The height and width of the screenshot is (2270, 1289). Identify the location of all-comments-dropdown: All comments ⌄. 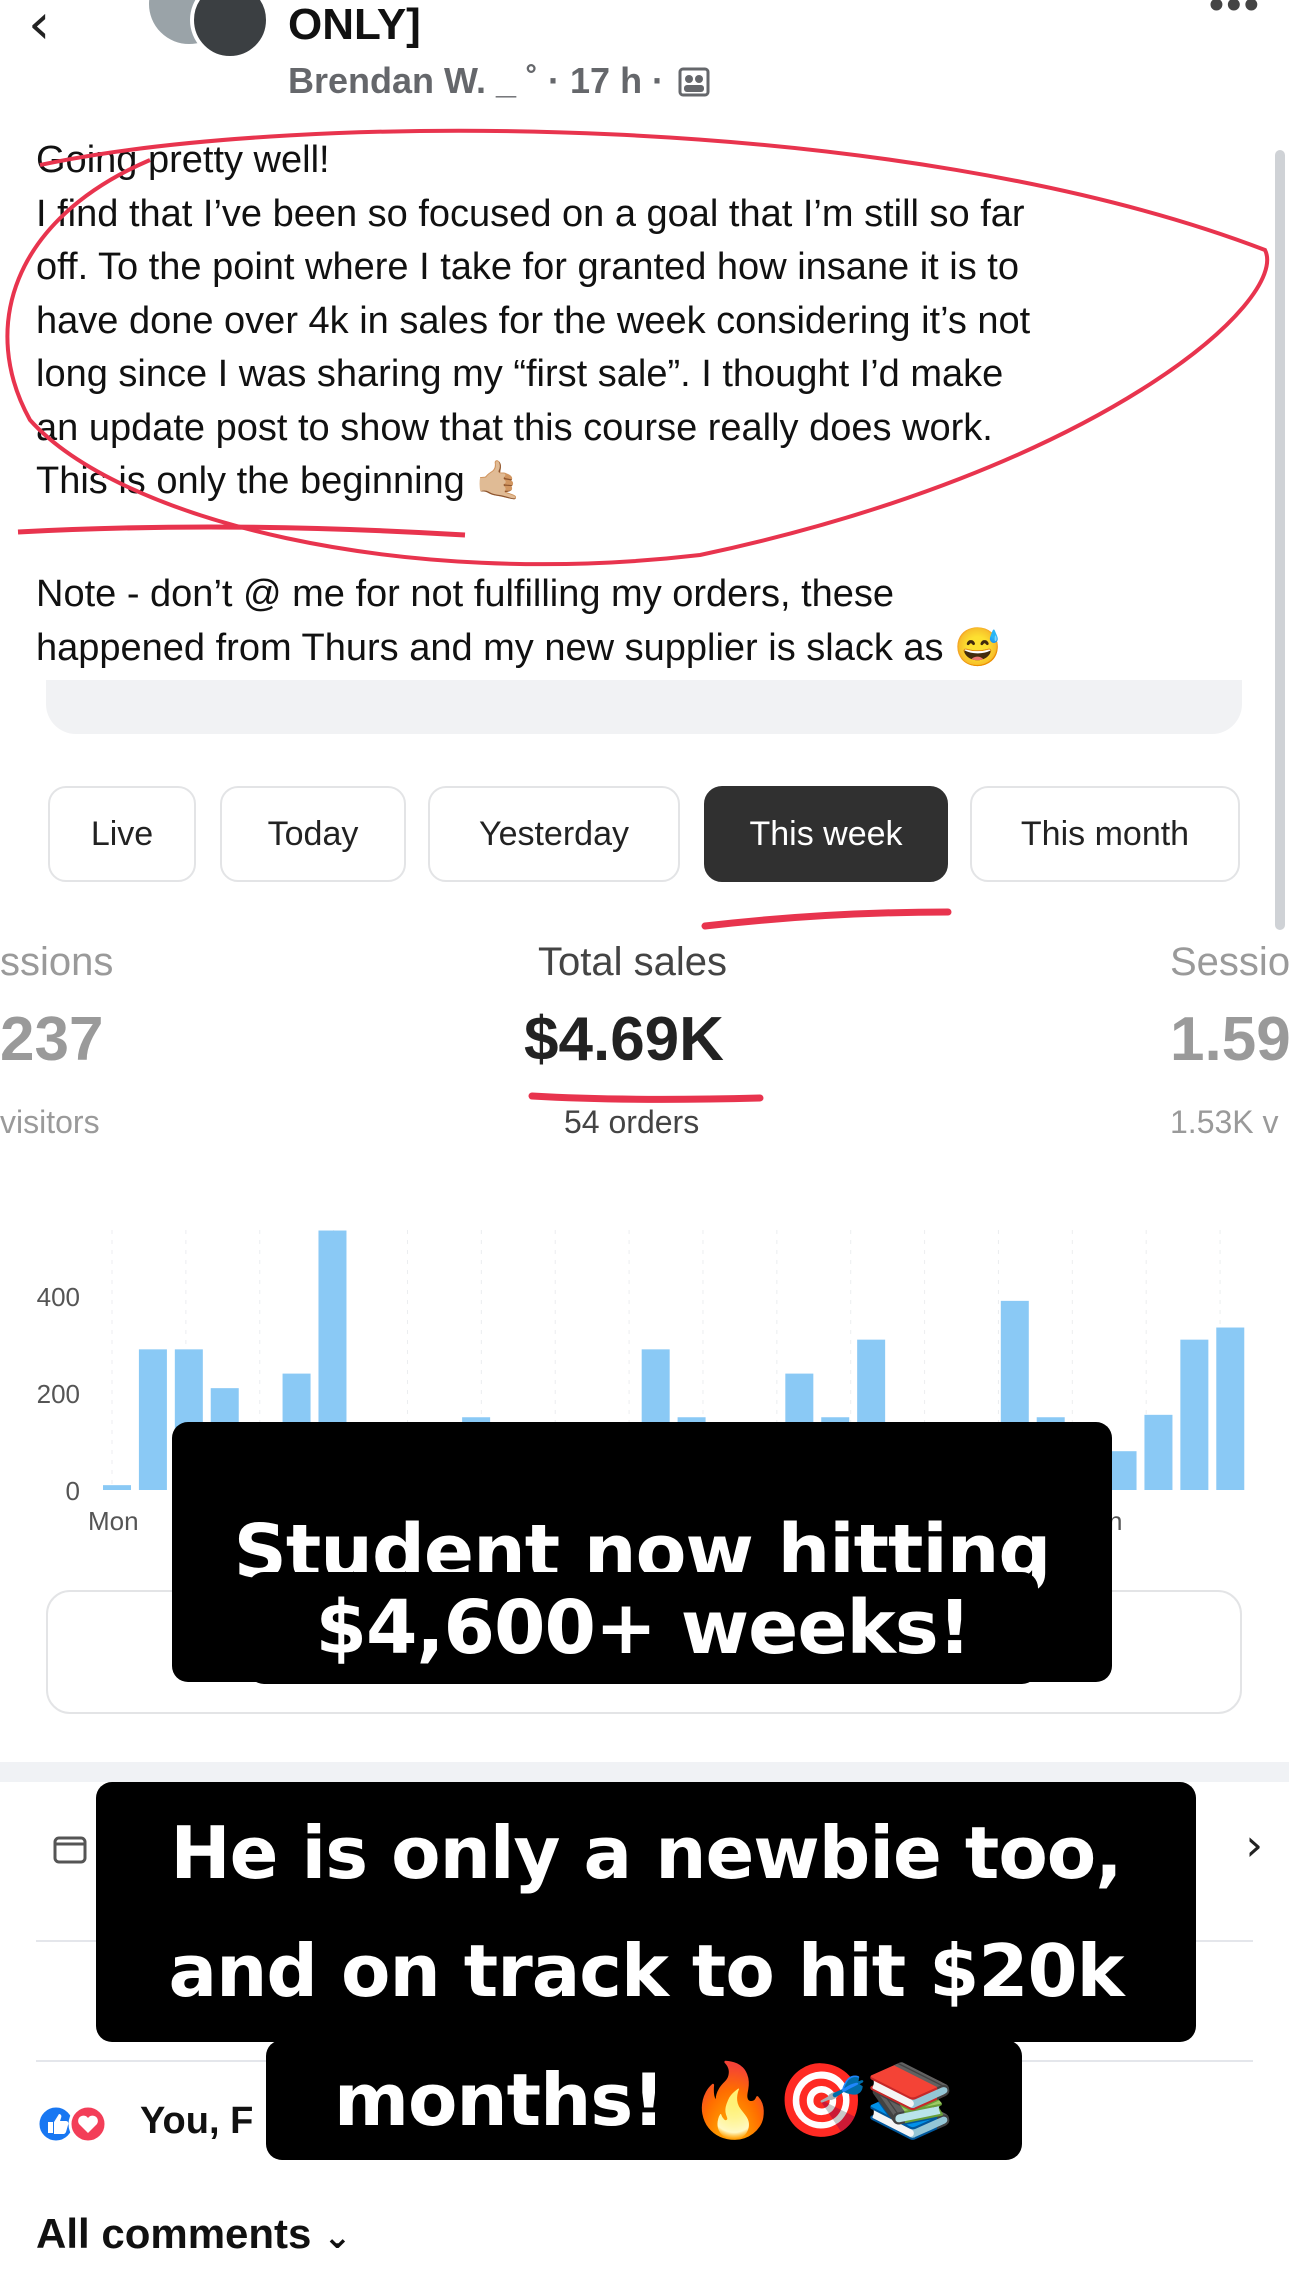
(194, 2234).